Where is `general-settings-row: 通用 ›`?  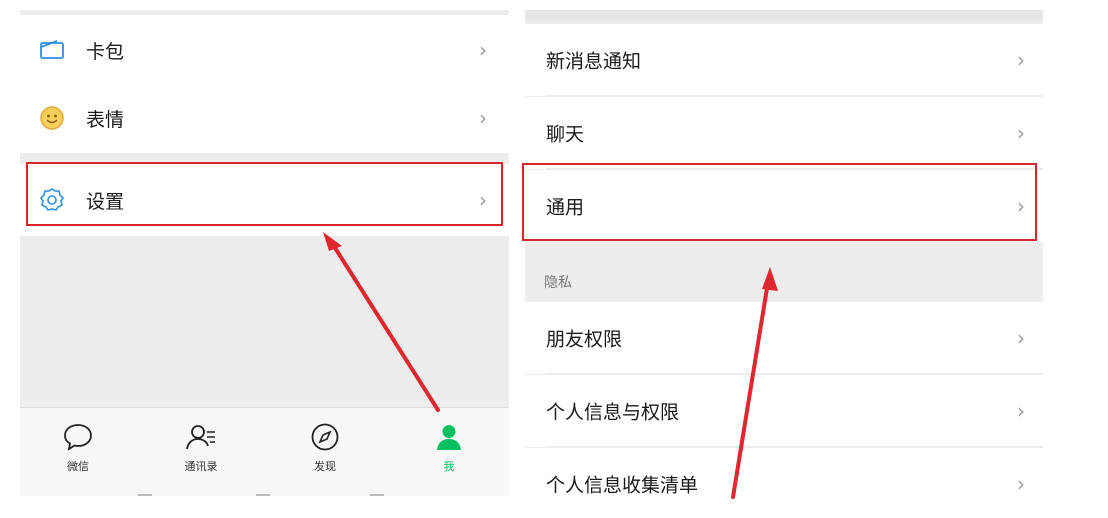 general-settings-row: 通用 › is located at coordinates (784, 206).